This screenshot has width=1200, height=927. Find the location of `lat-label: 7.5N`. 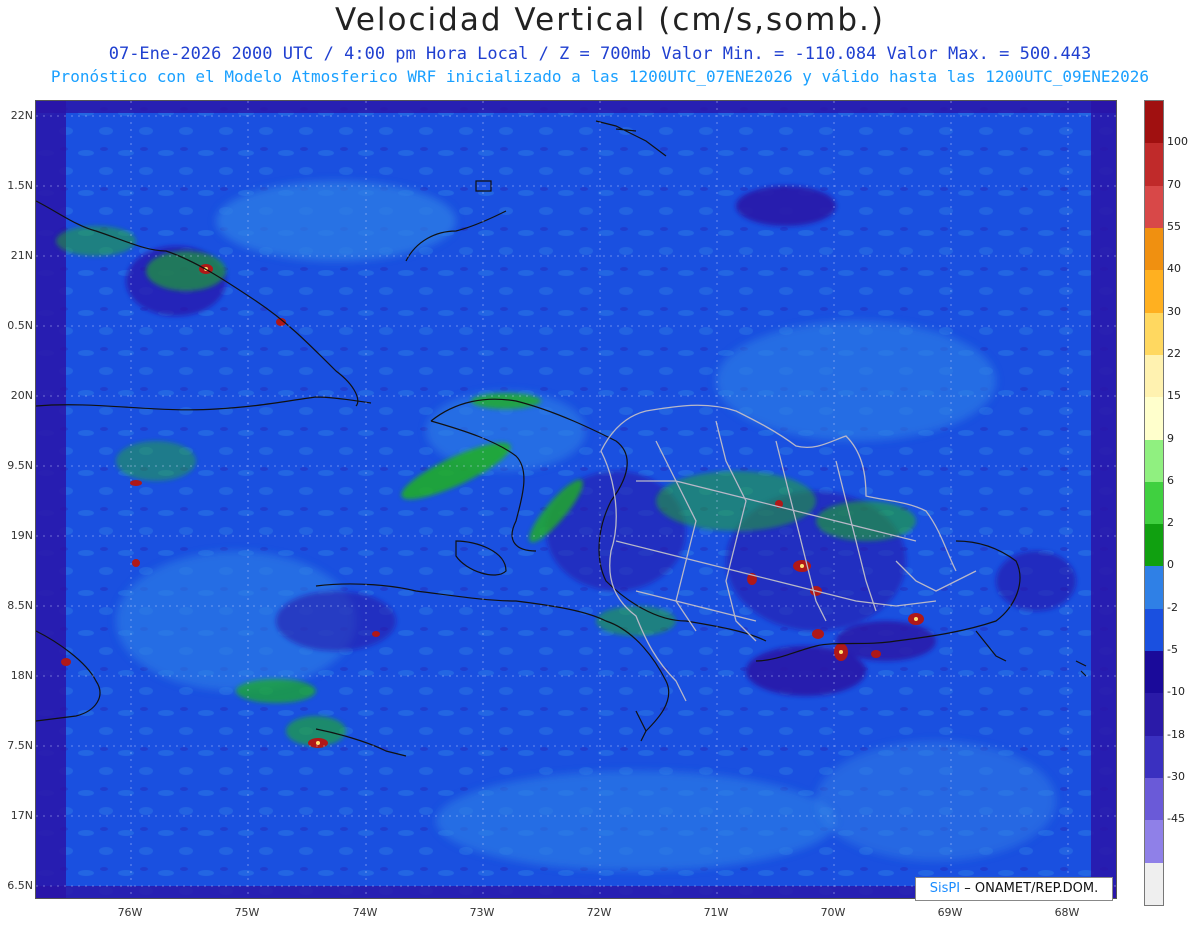

lat-label: 7.5N is located at coordinates (20, 745).